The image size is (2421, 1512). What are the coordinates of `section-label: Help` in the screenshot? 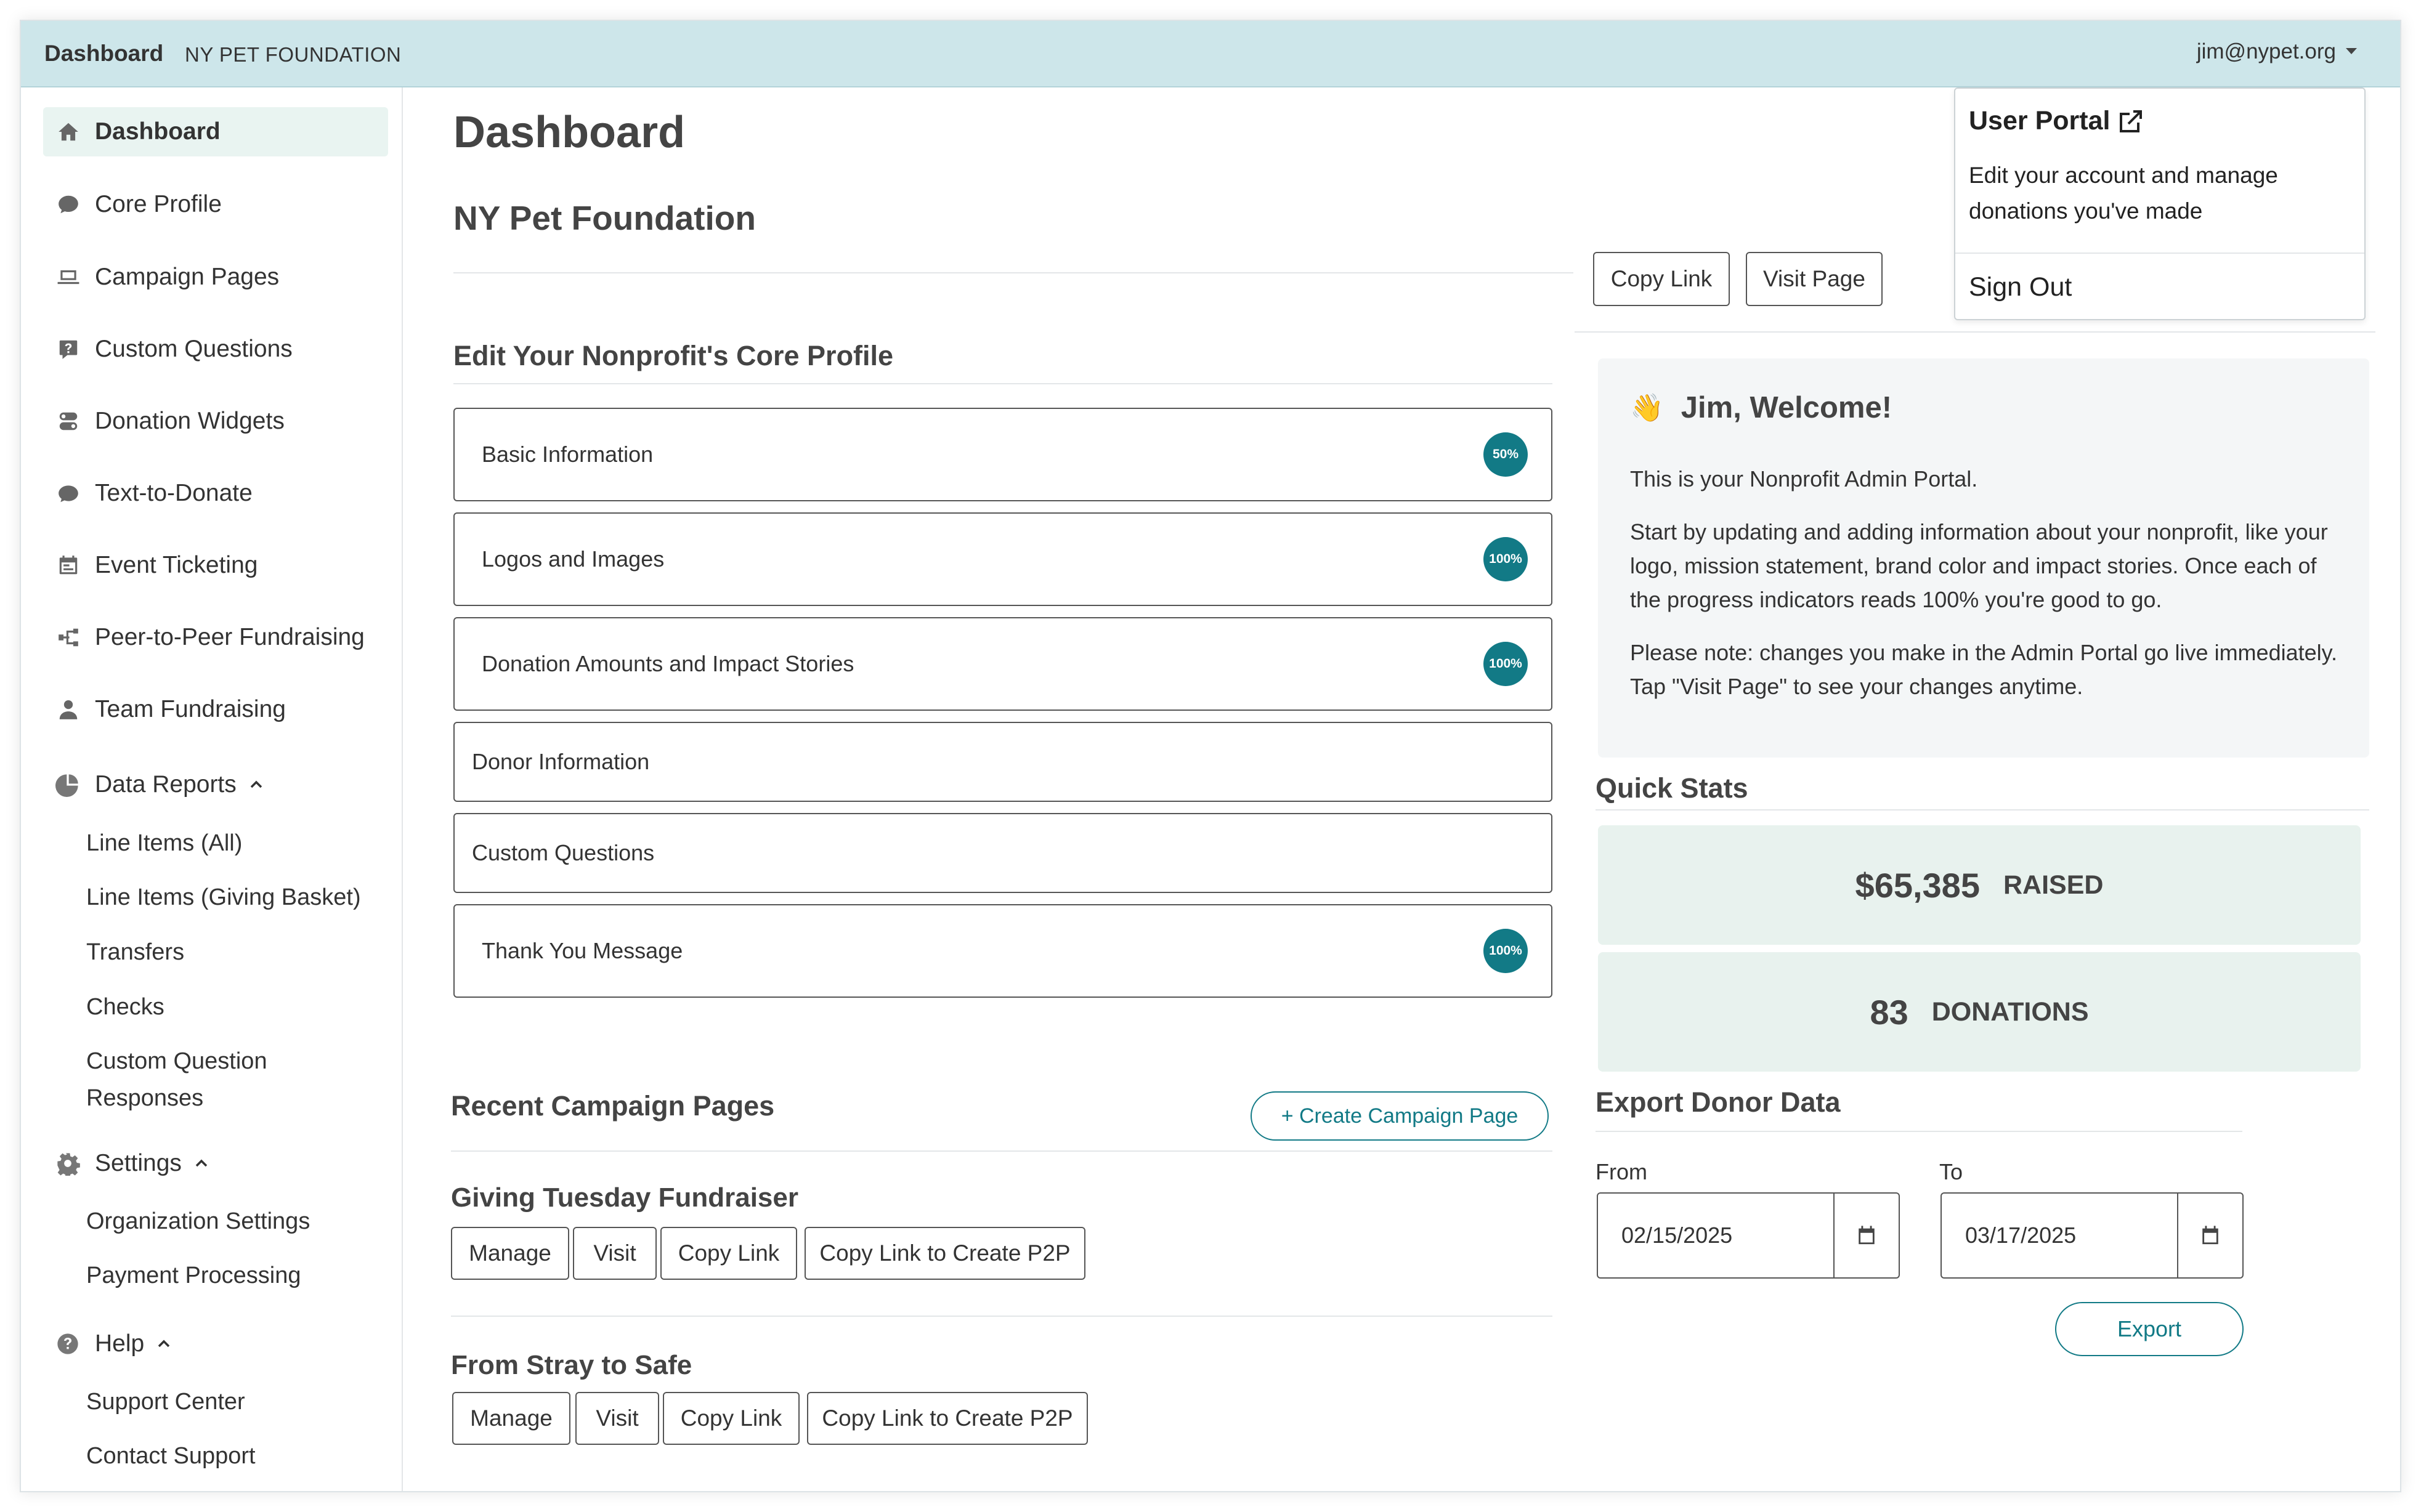 It's located at (120, 1343).